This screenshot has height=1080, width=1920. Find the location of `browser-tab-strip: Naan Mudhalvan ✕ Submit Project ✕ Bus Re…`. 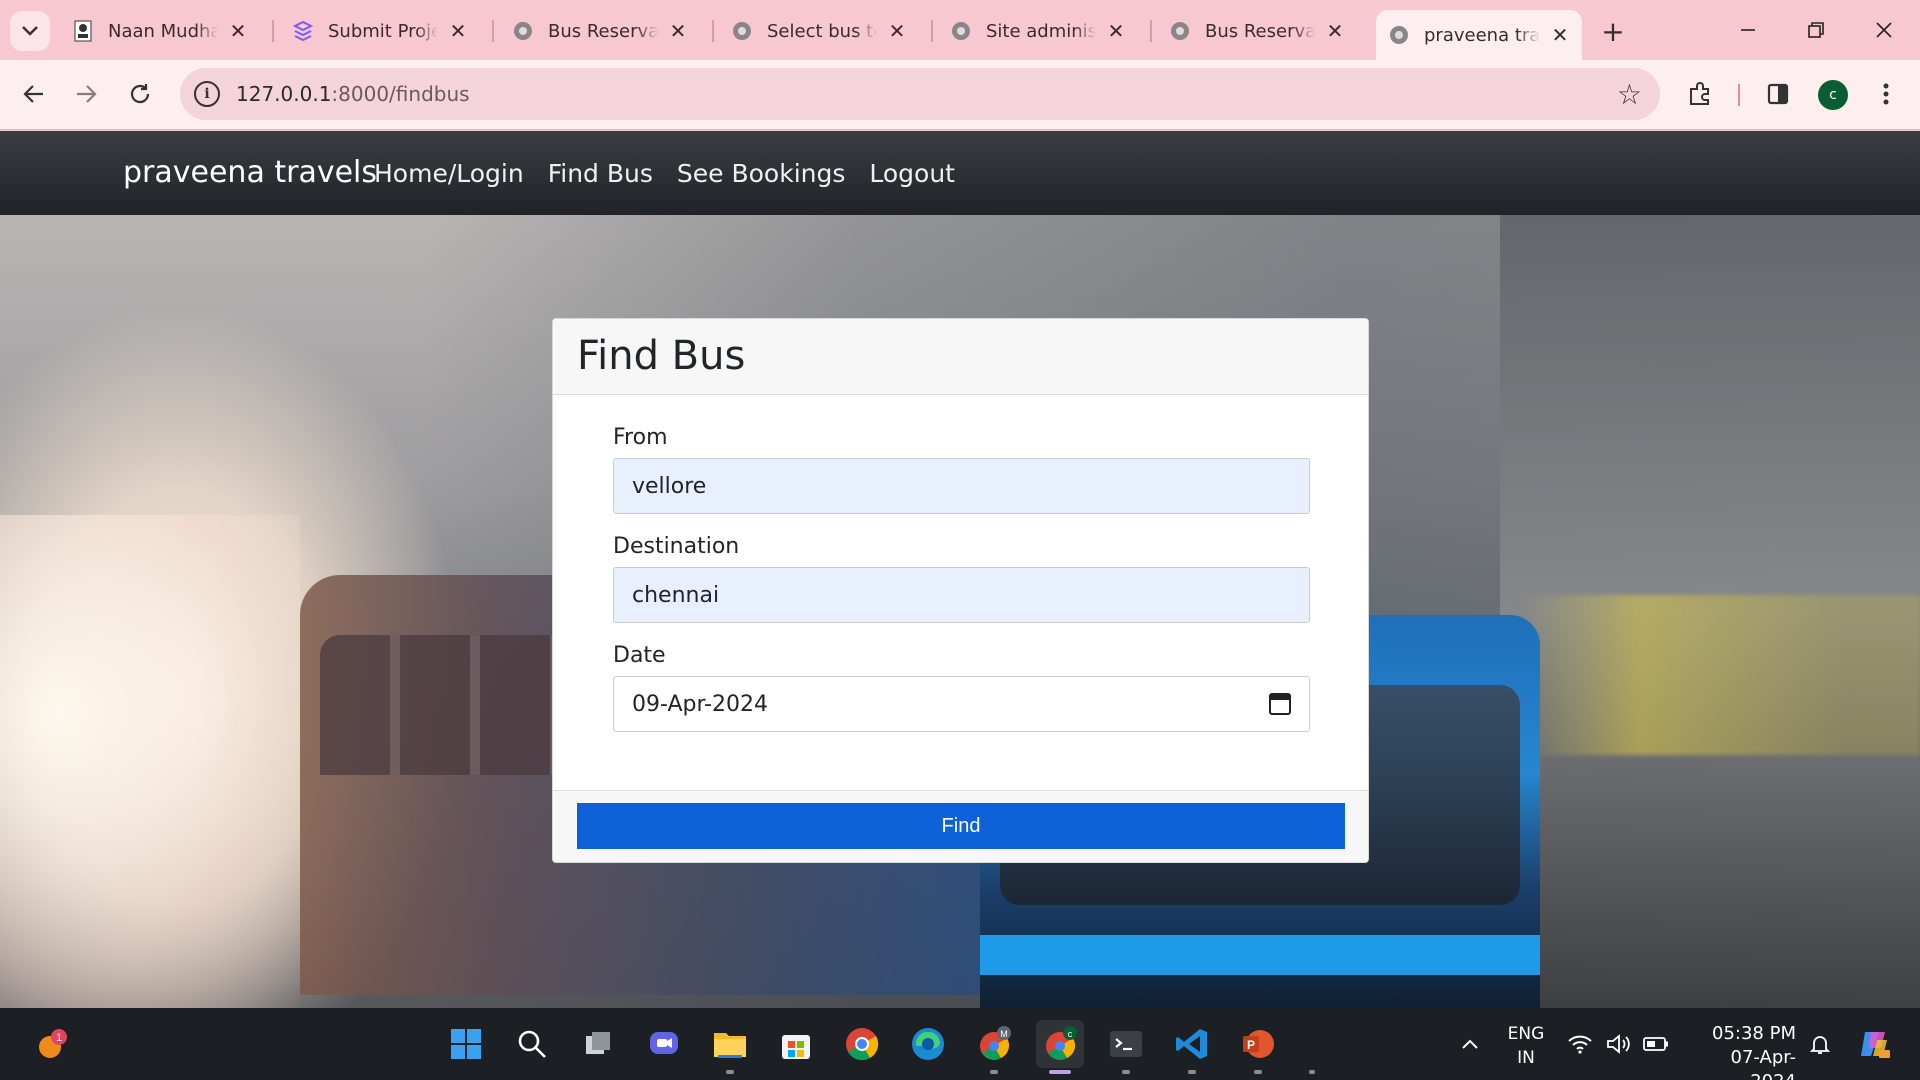

browser-tab-strip: Naan Mudhalvan ✕ Submit Project ✕ Bus Re… is located at coordinates (960, 30).